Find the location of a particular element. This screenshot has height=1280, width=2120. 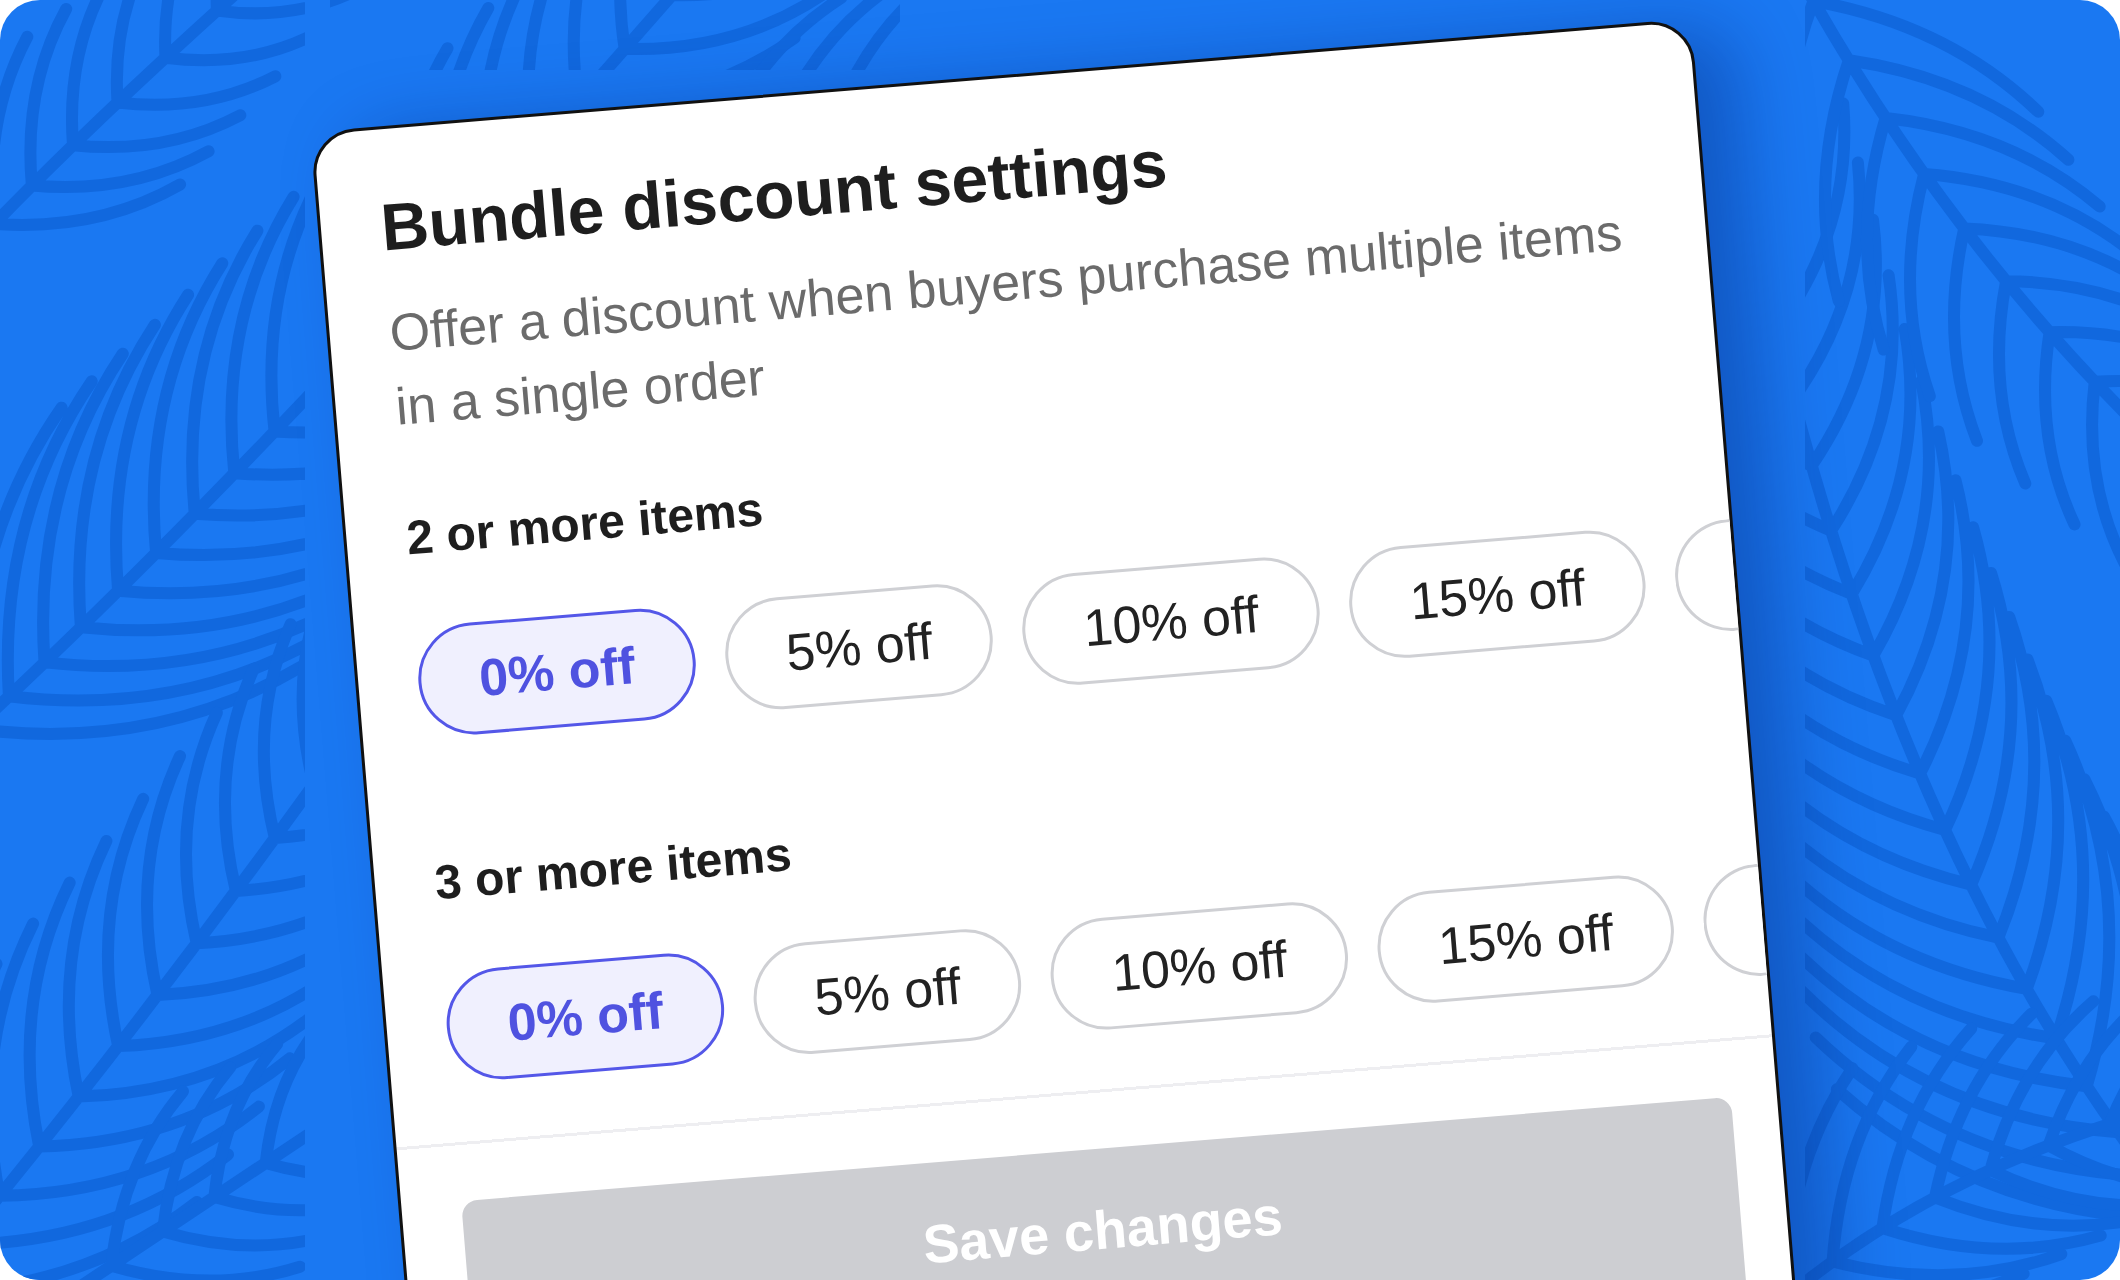

tier-label: 2 or more items is located at coordinates (585, 523).